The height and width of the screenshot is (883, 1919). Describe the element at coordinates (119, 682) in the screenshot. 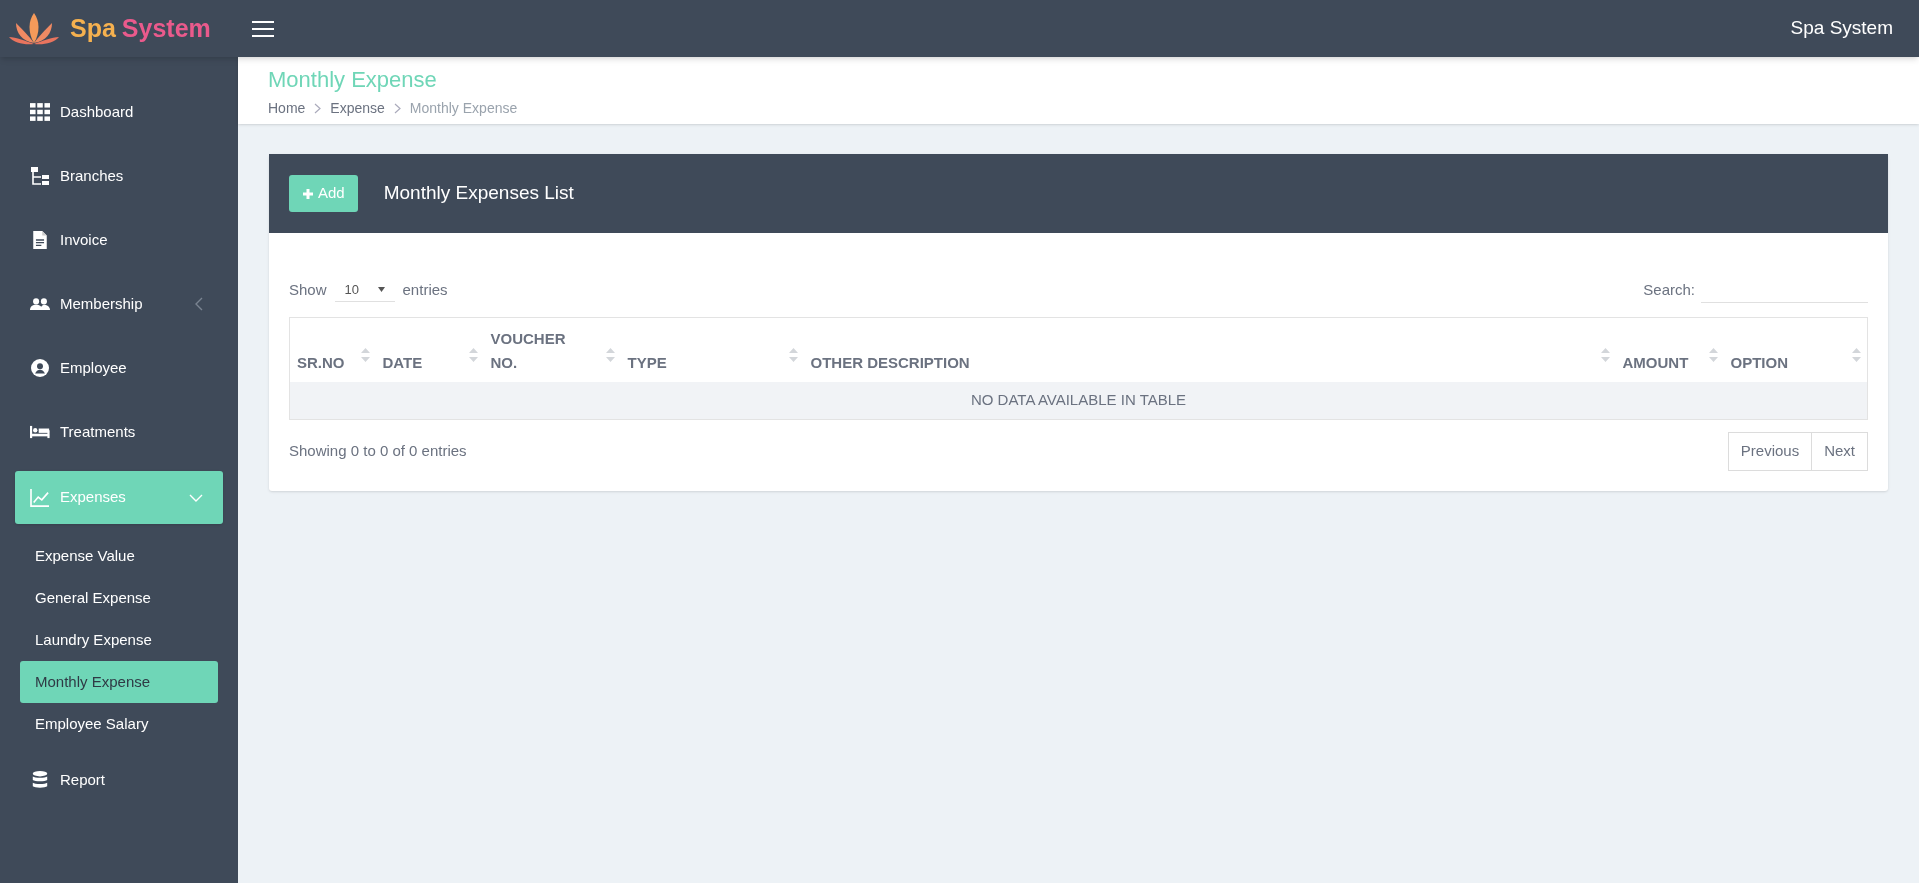

I see `submenu-item: Monthly Expense` at that location.